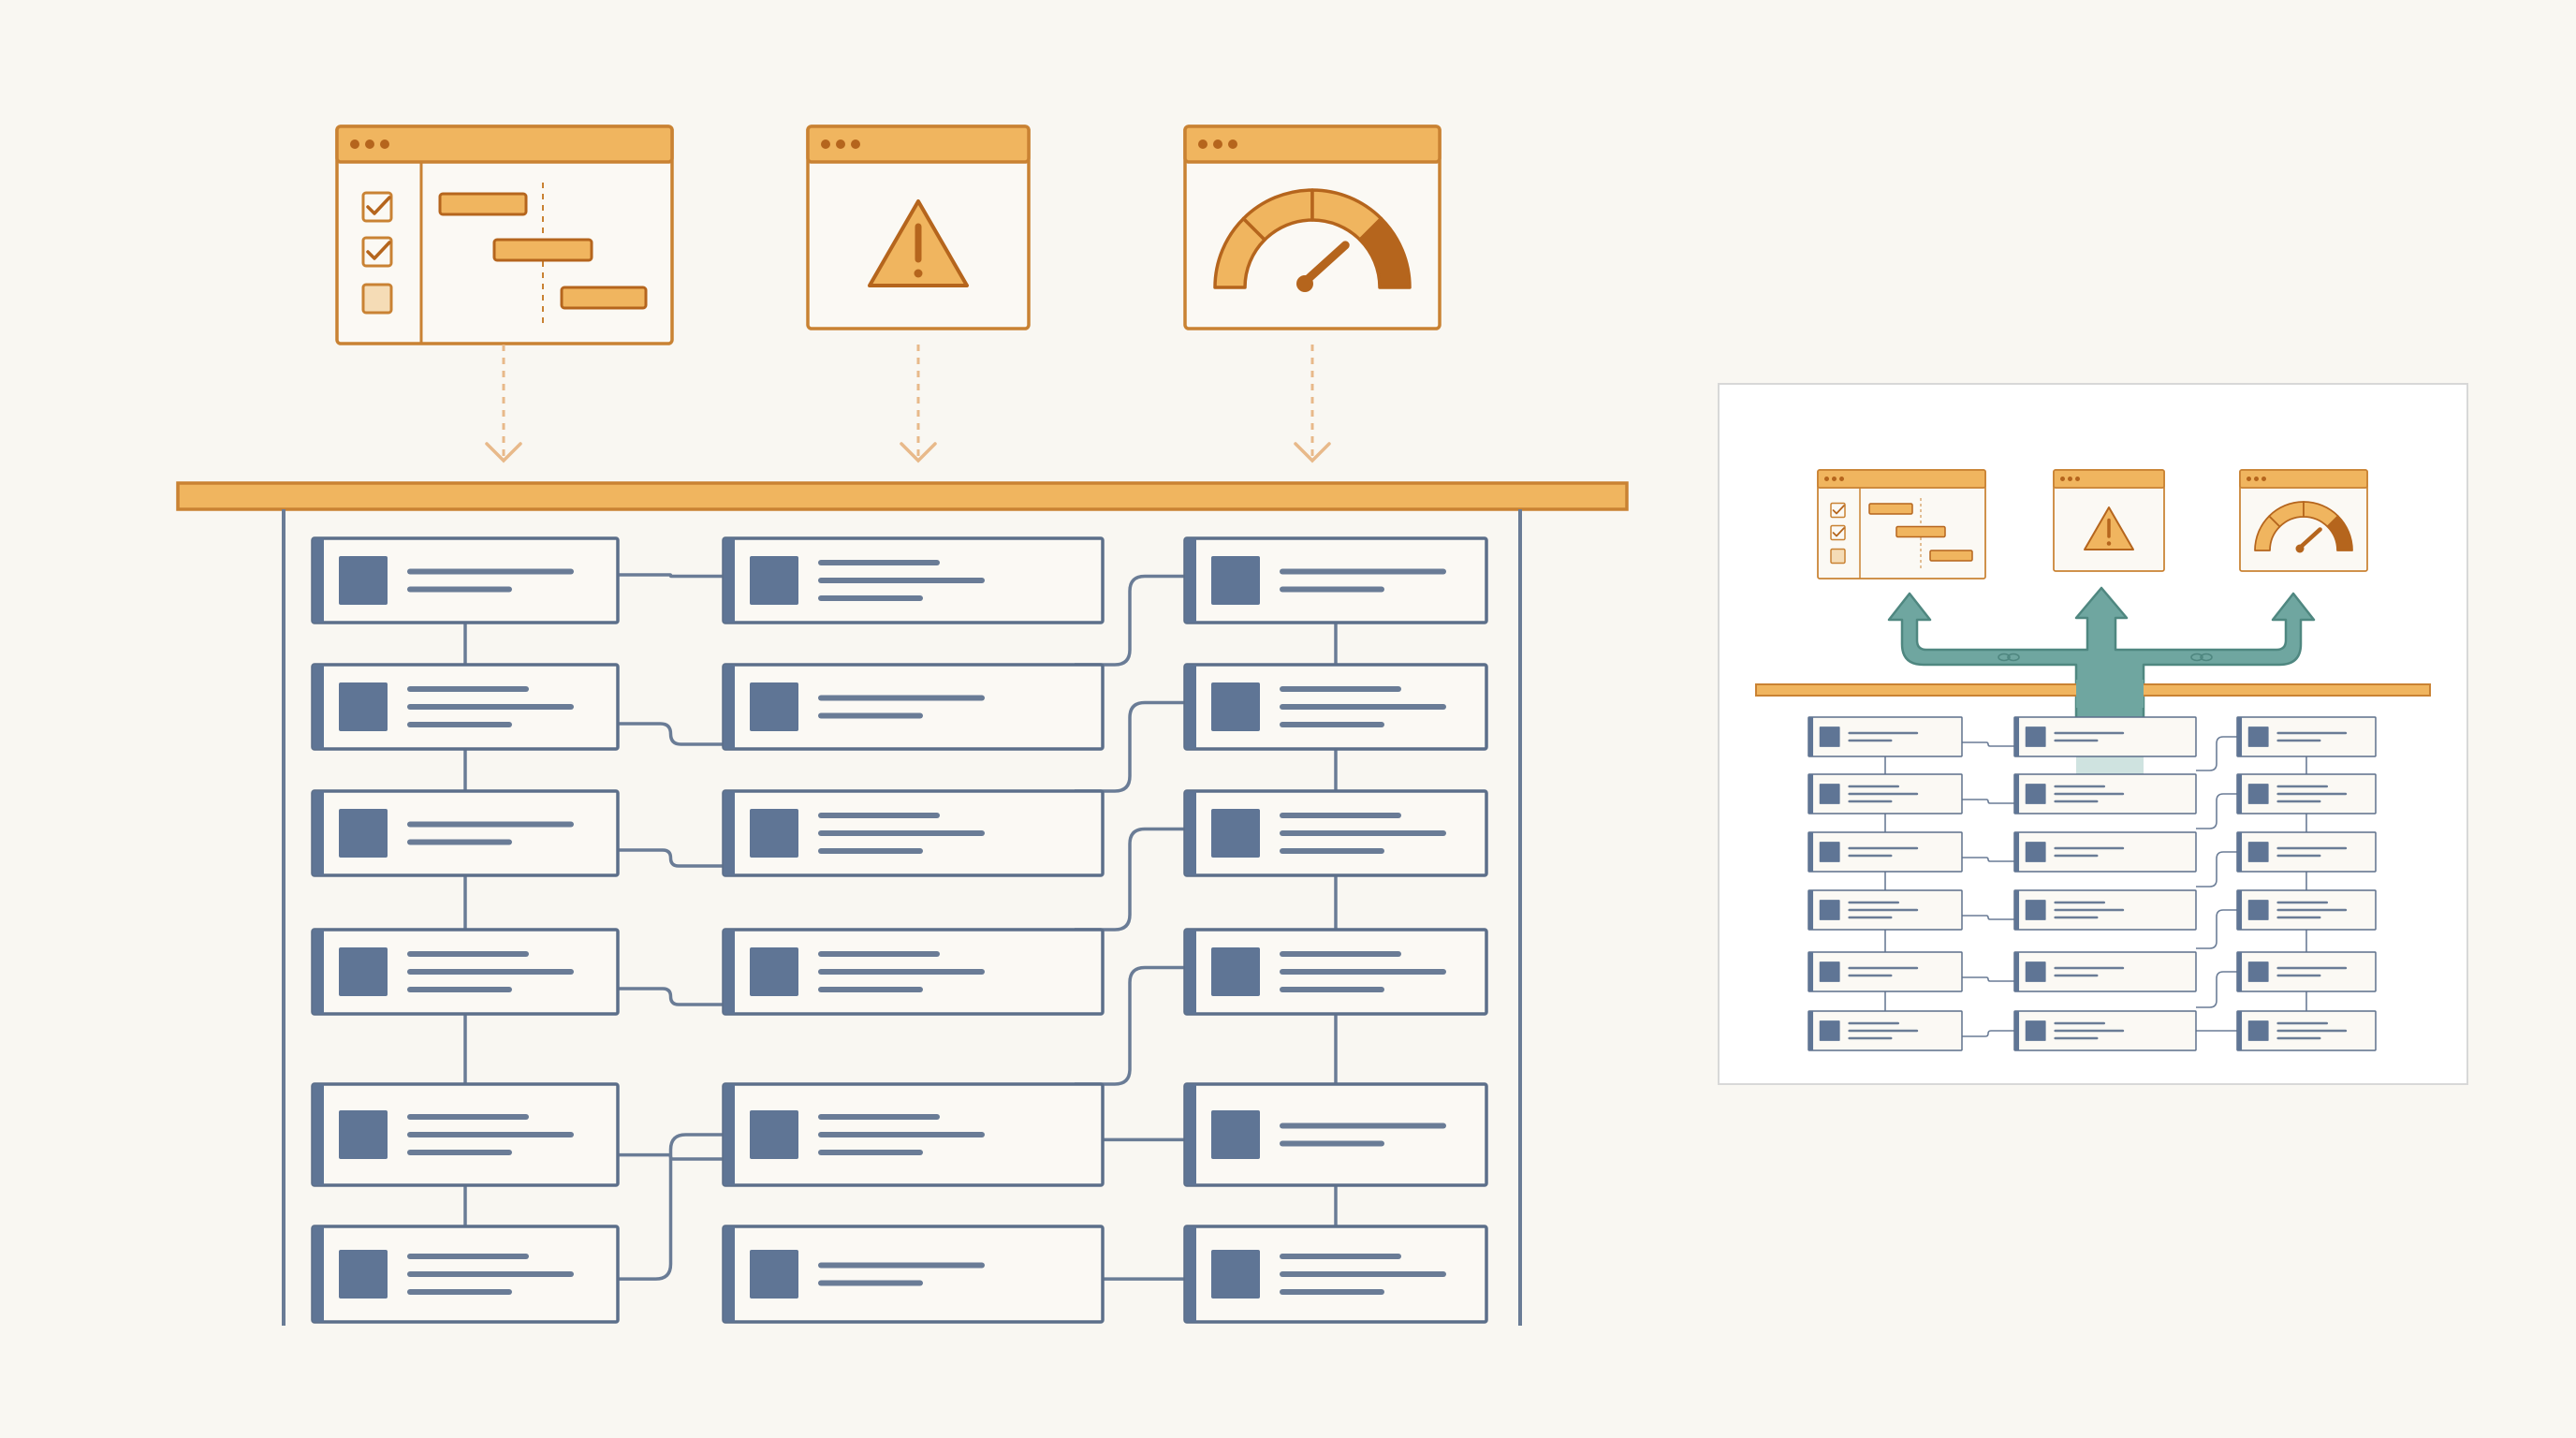  I want to click on speedometer-gauge-icon, so click(1312, 227).